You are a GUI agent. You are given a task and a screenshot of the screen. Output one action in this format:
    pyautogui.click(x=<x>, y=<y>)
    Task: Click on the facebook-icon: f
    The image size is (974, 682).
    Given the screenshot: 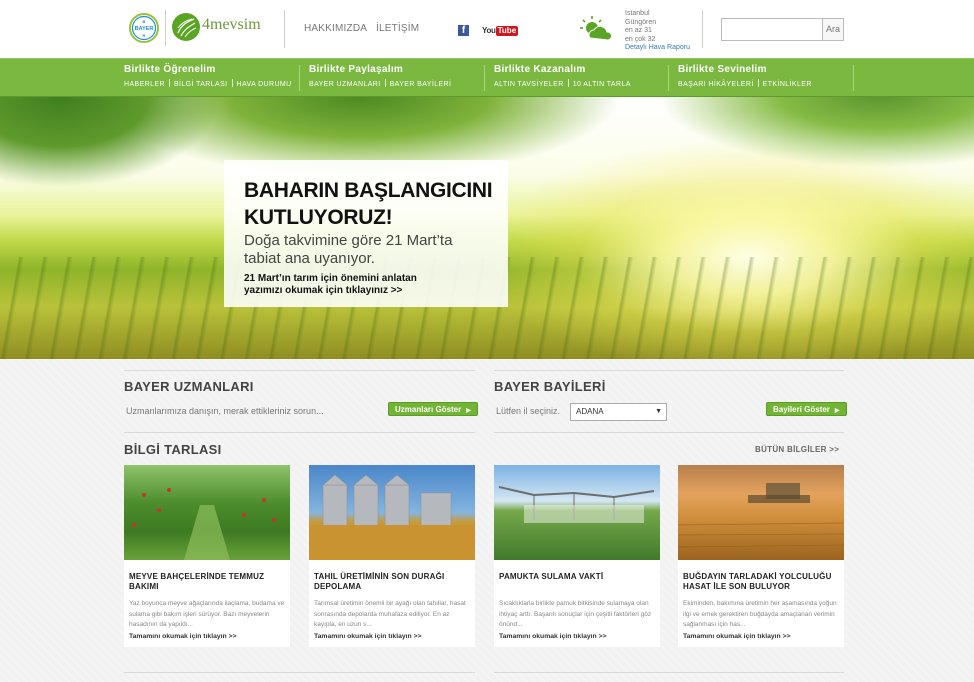 What is the action you would take?
    pyautogui.click(x=463, y=30)
    